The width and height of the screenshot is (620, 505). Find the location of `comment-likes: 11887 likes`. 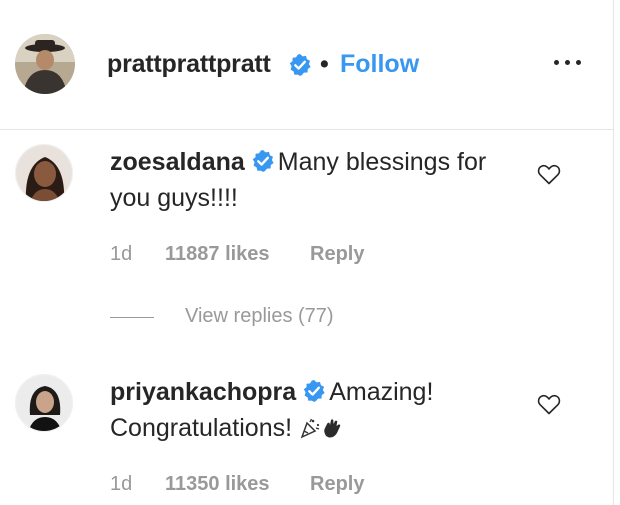

comment-likes: 11887 likes is located at coordinates (217, 254).